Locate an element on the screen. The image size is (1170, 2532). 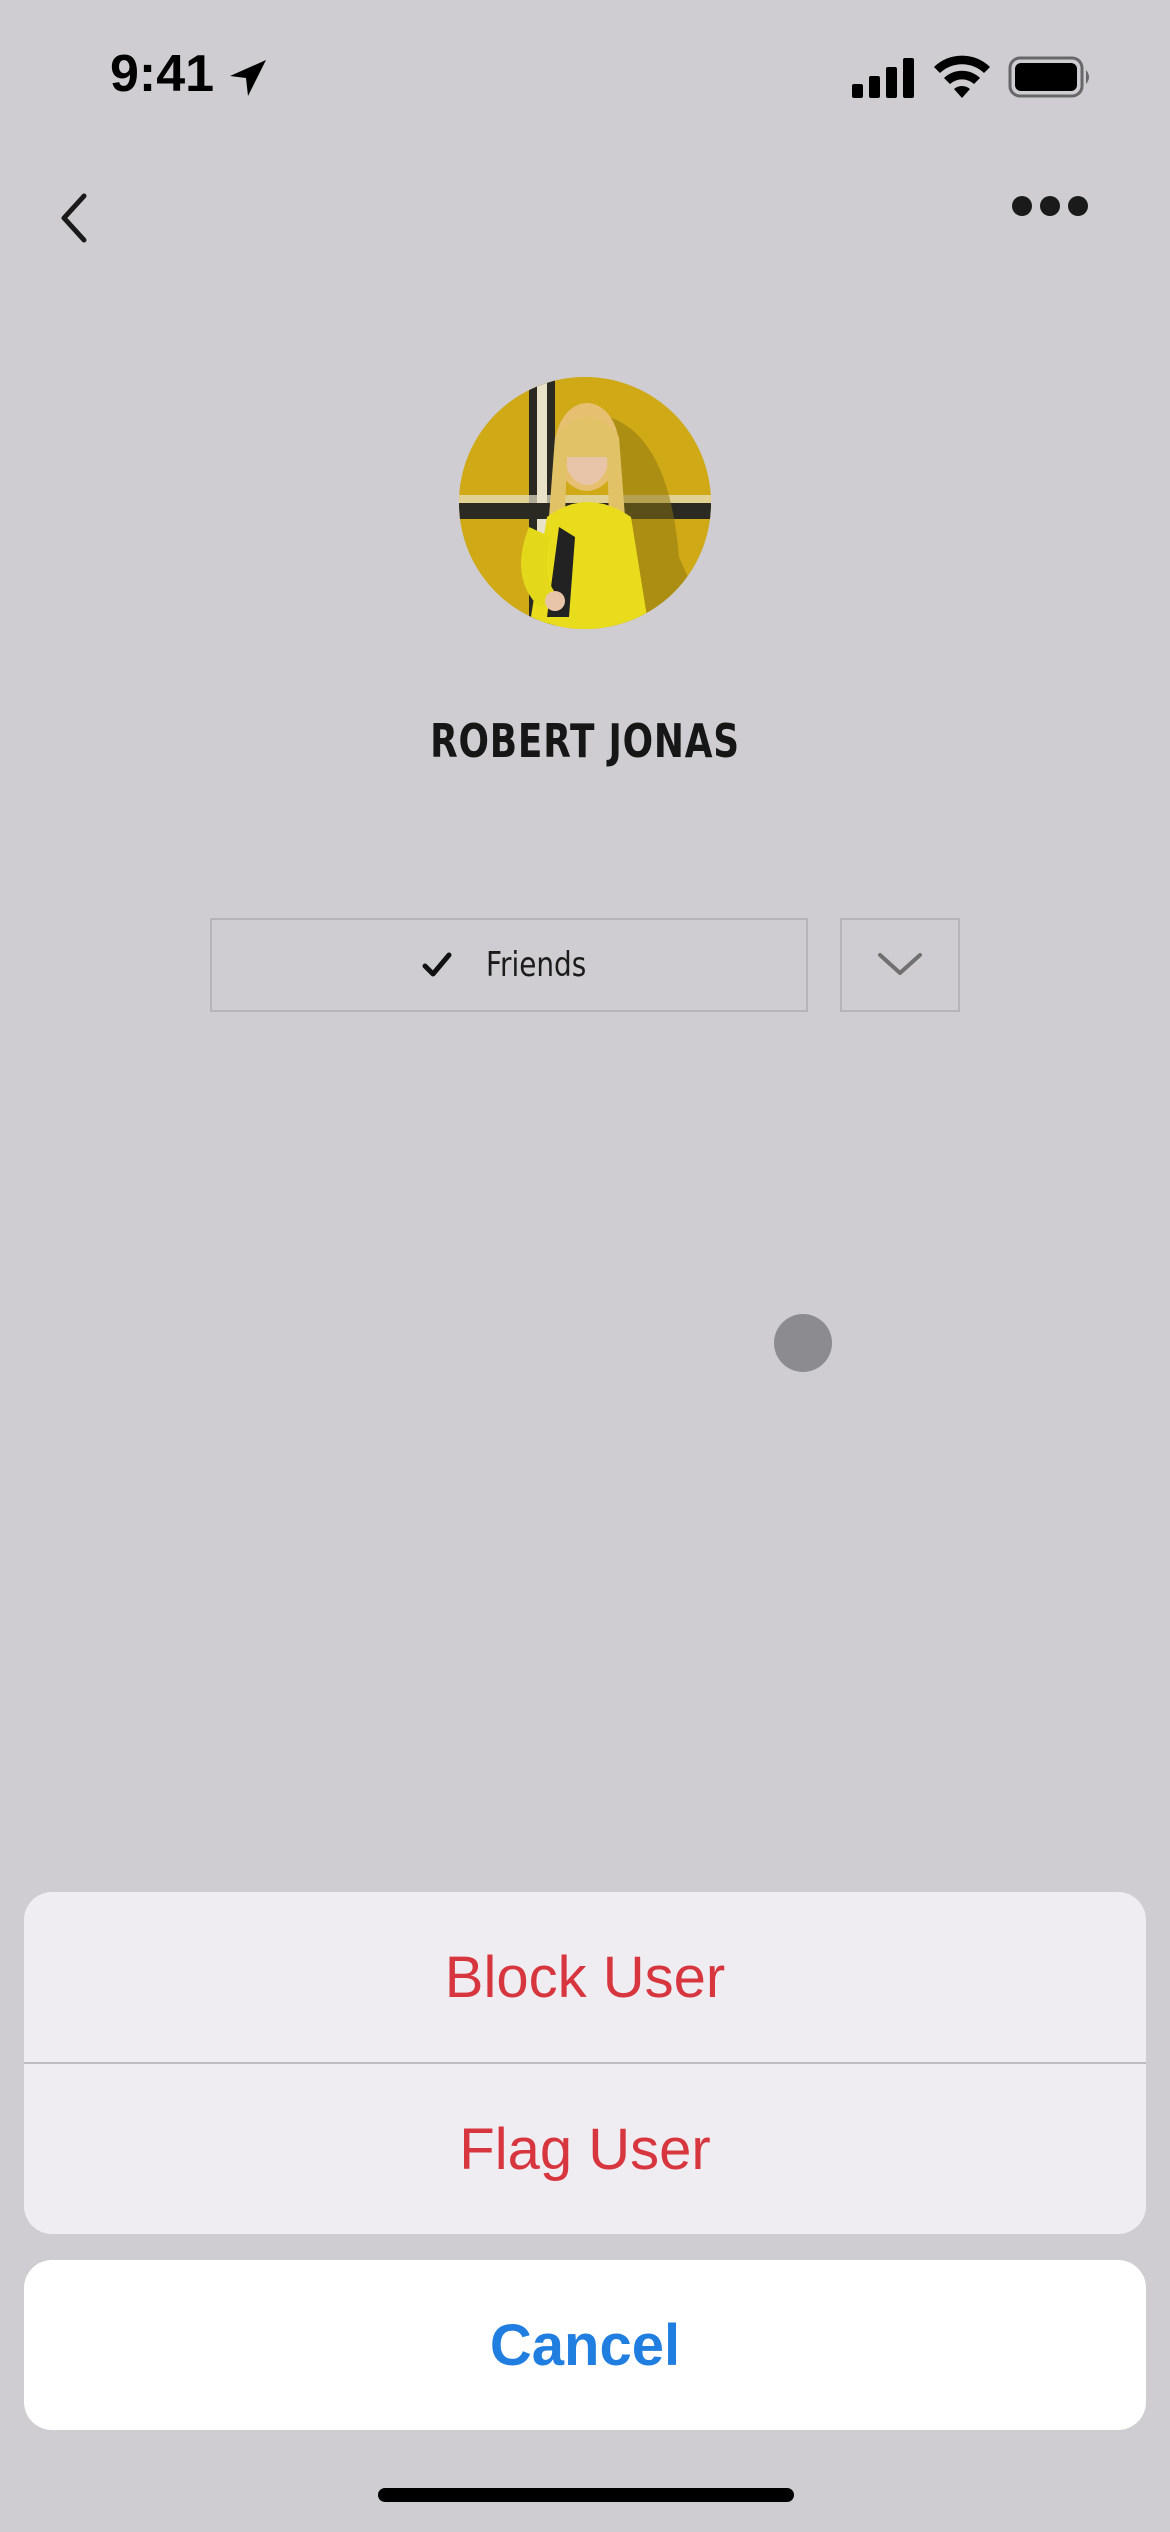
avatar is located at coordinates (585, 503).